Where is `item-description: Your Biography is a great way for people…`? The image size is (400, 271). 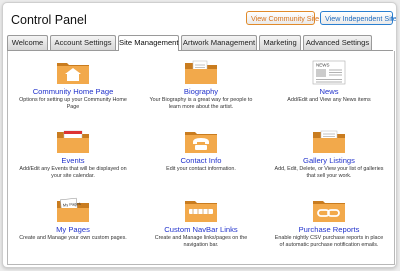 item-description: Your Biography is a great way for people… is located at coordinates (201, 103).